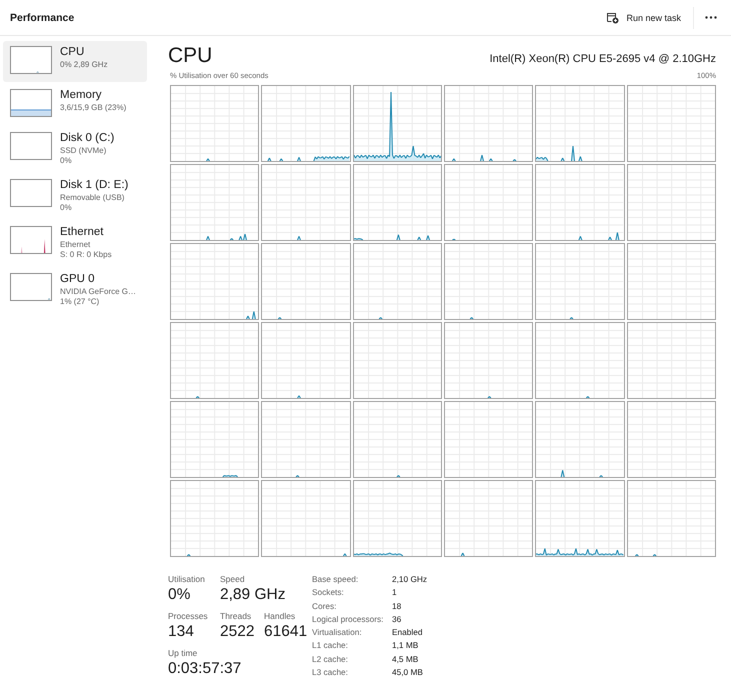 This screenshot has height=690, width=731. Describe the element at coordinates (181, 632) in the screenshot. I see `stat-value: 134` at that location.